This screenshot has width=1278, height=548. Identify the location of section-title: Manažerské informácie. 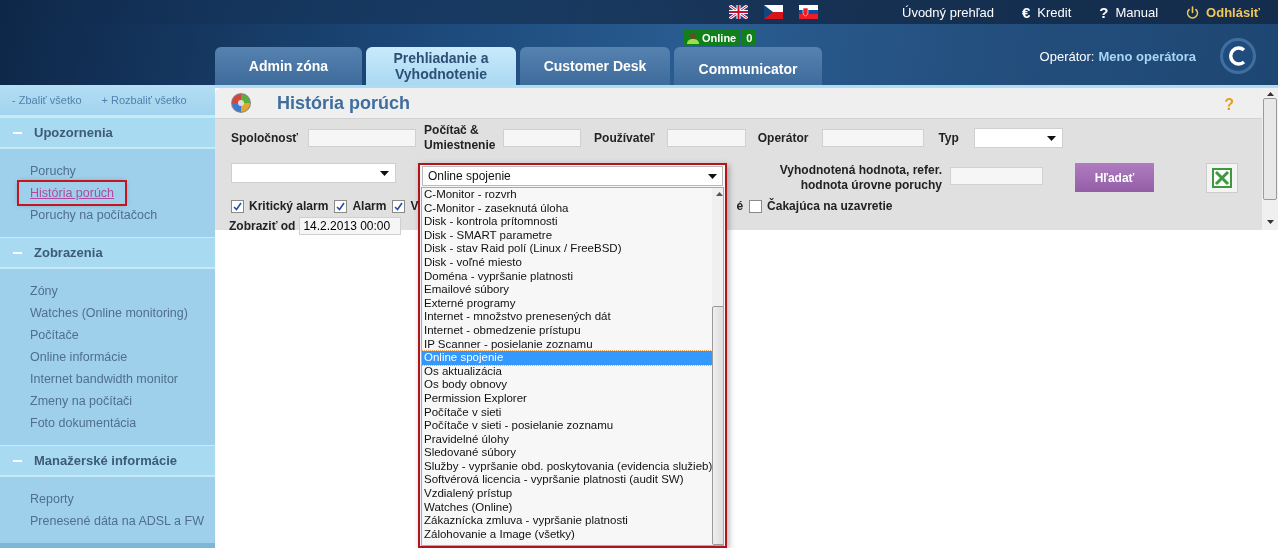
(106, 460).